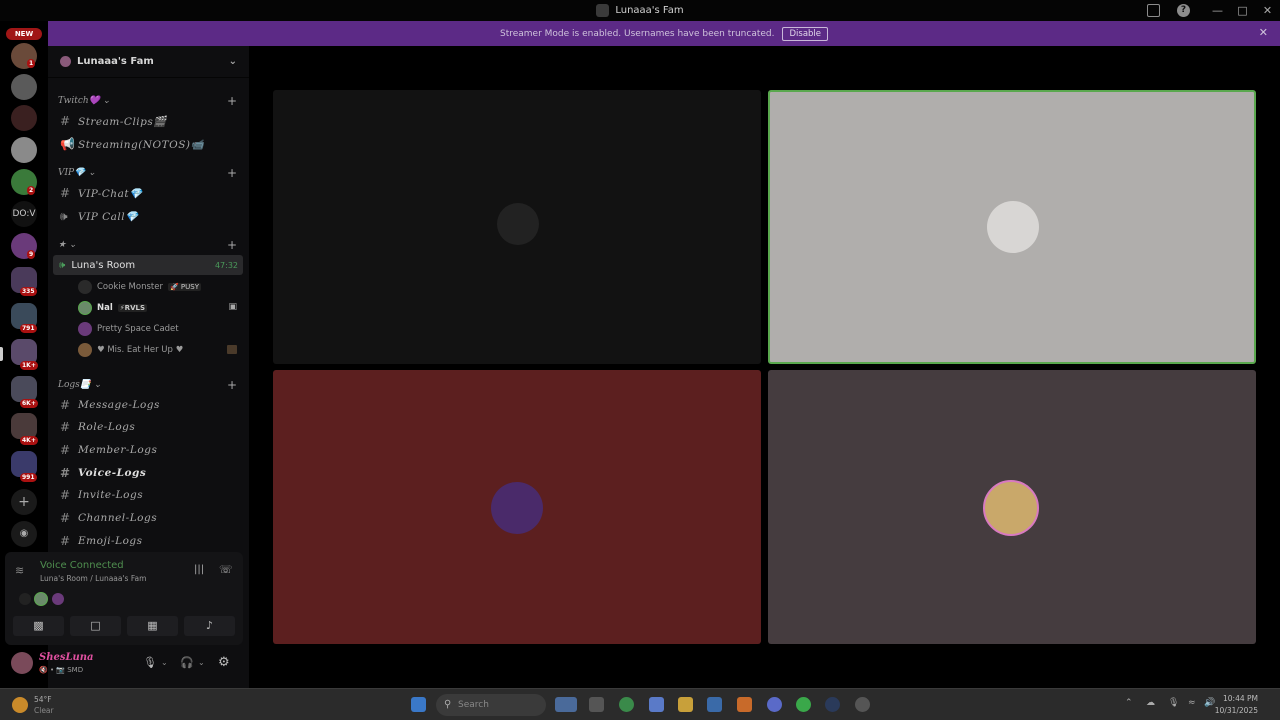  Describe the element at coordinates (128, 329) in the screenshot. I see `voice-user: Pretty Space Cadet` at that location.